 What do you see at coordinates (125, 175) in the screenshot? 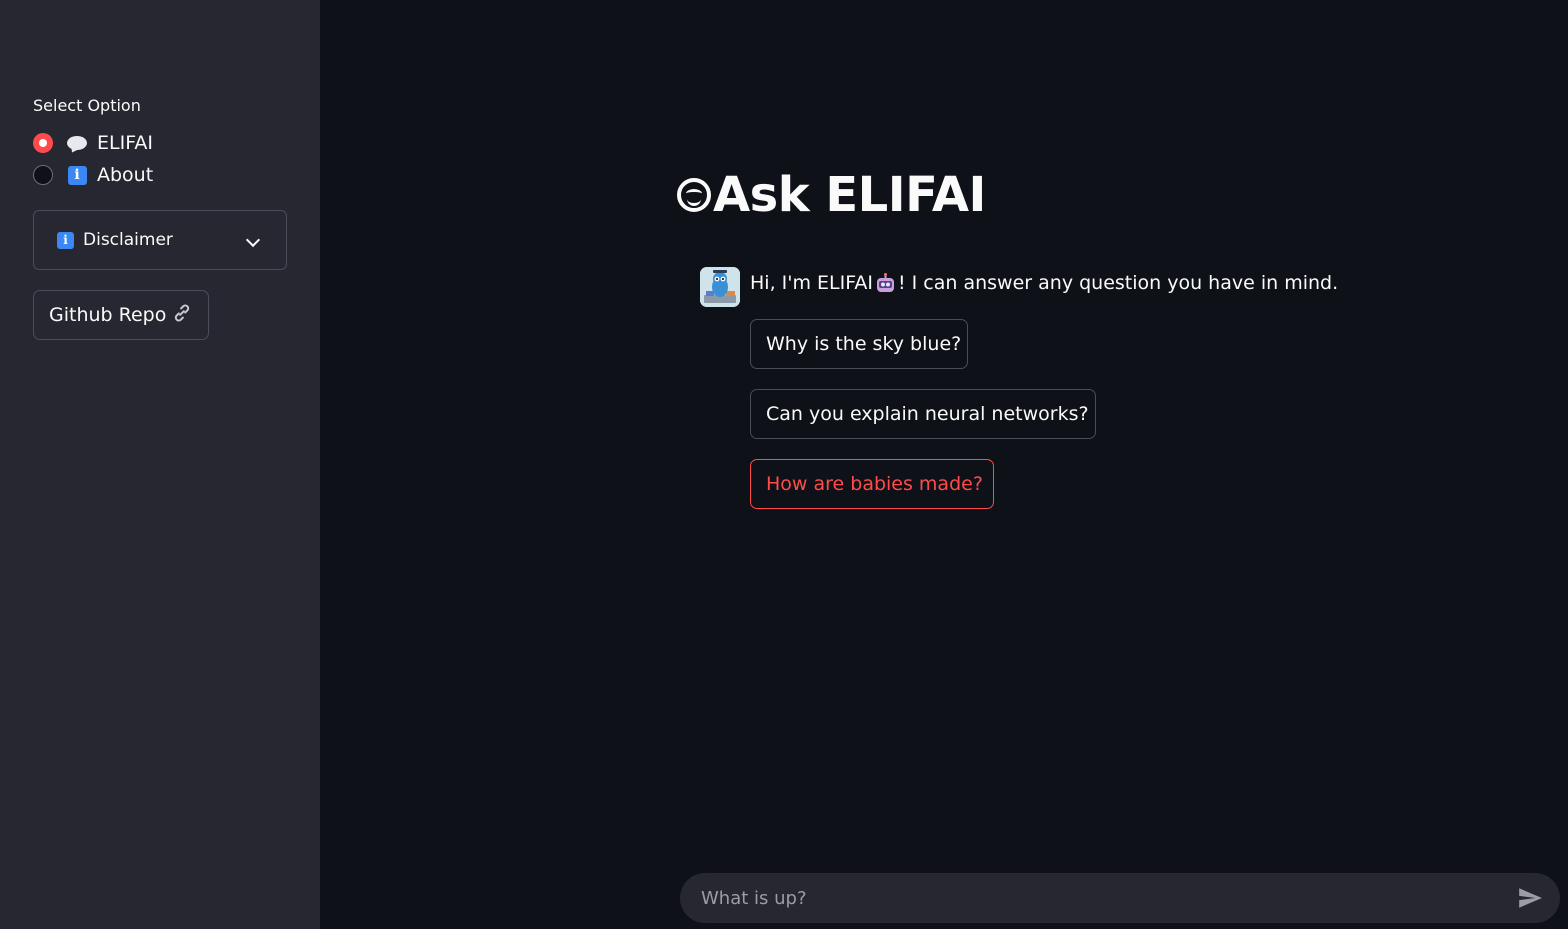
I see `radio-label-about: About` at bounding box center [125, 175].